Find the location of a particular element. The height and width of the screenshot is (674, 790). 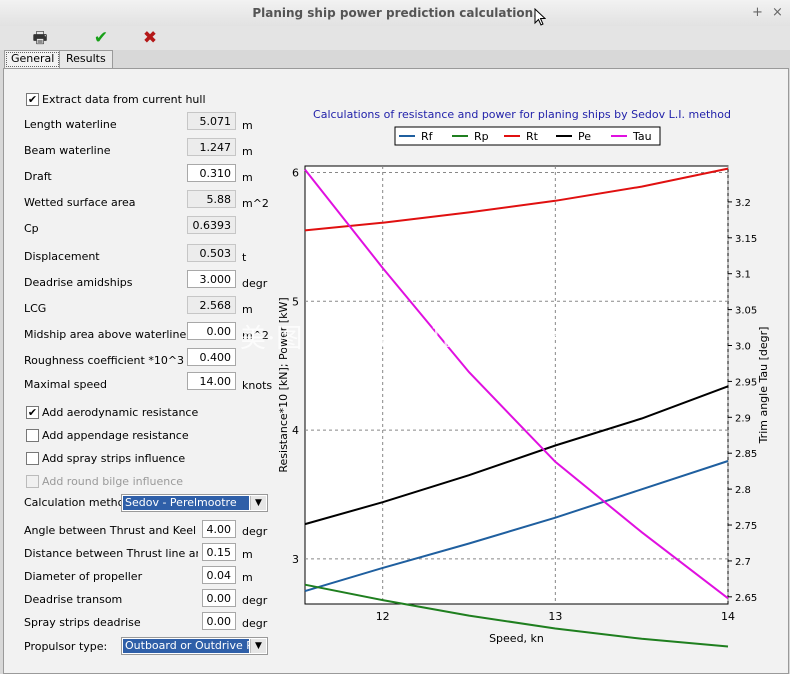

option-label: Add spray strips influence is located at coordinates (114, 458).